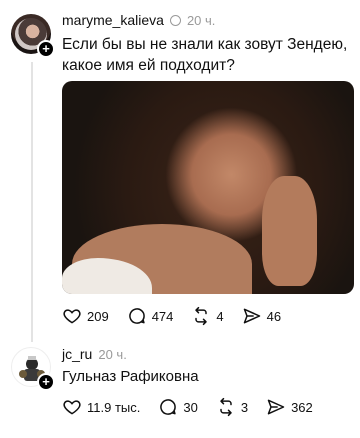 The height and width of the screenshot is (438, 360). What do you see at coordinates (77, 354) in the screenshot?
I see `reply-username: jc_ru` at bounding box center [77, 354].